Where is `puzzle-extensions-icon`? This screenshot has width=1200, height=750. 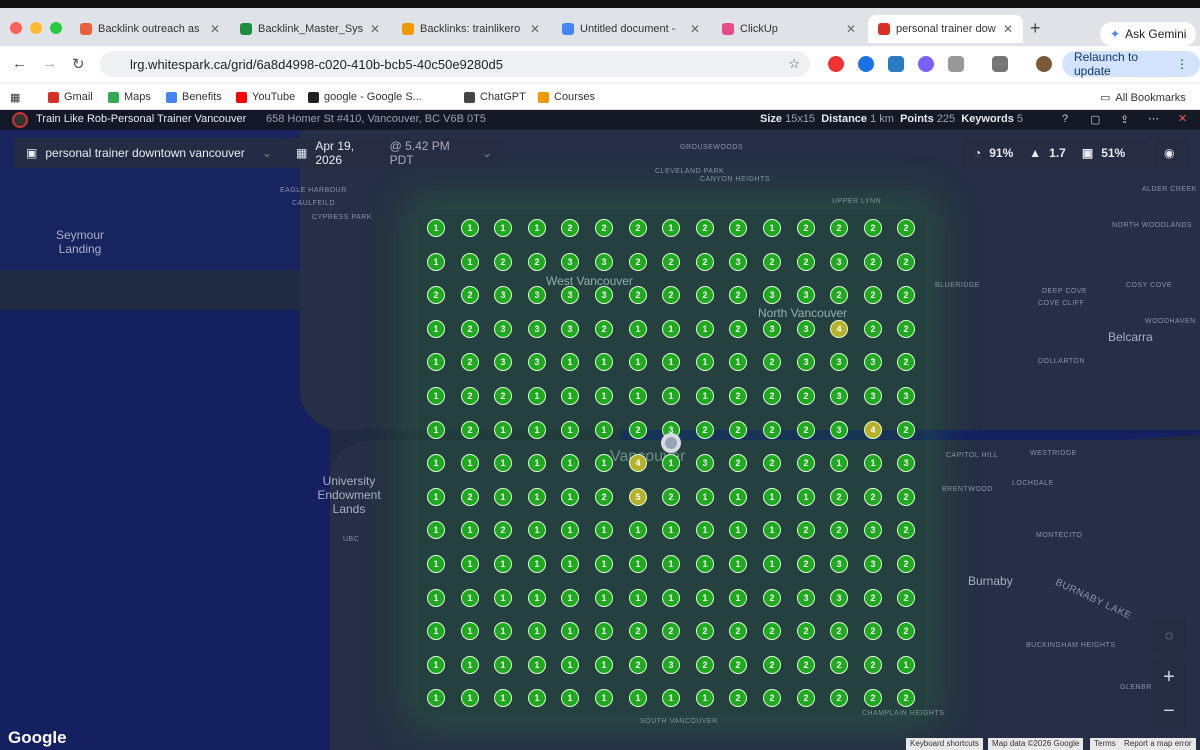
puzzle-extensions-icon is located at coordinates (956, 64).